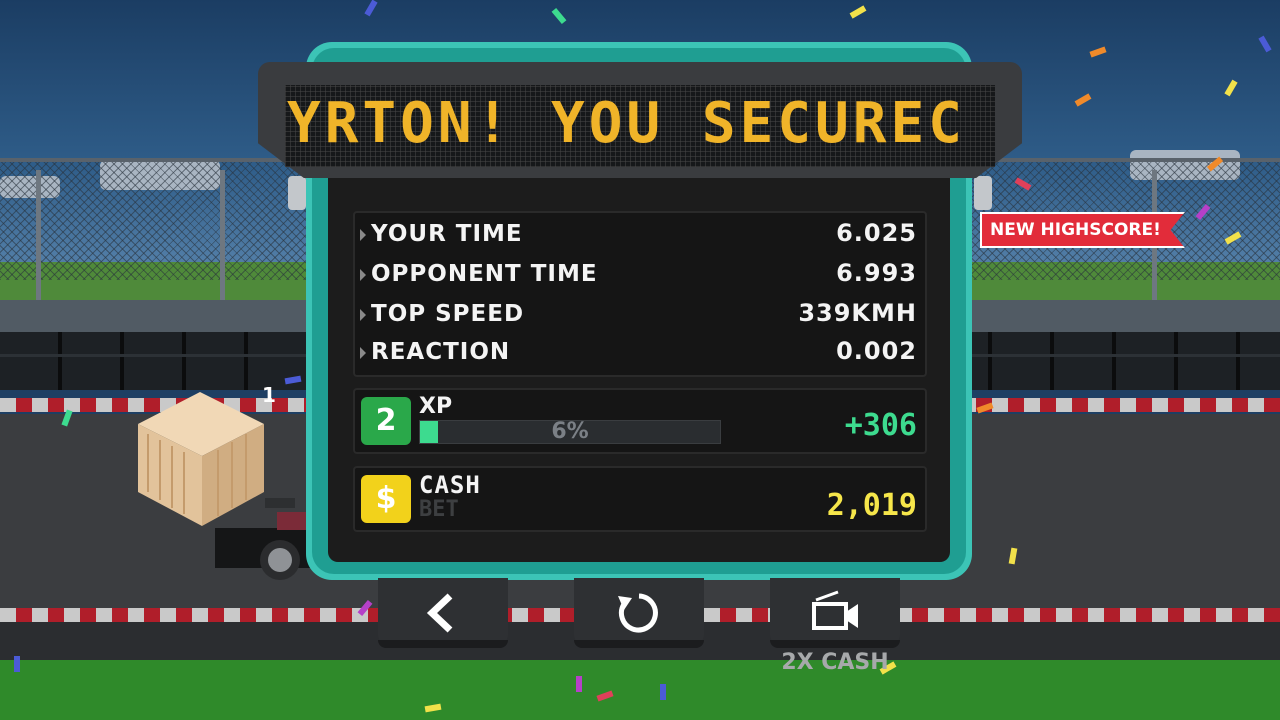 The width and height of the screenshot is (1280, 720). What do you see at coordinates (640, 315) in the screenshot?
I see `stat-row-top-speed: TOP SPEED 339KMH` at bounding box center [640, 315].